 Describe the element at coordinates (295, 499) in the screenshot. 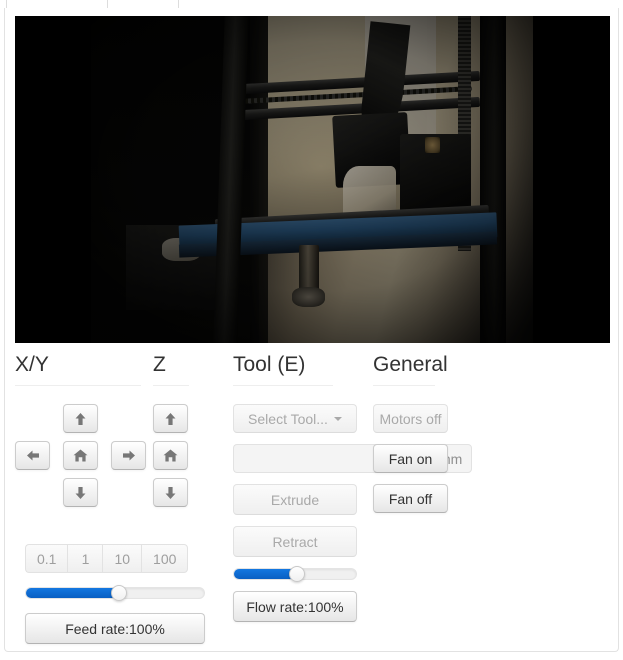

I see `extrude-button: Extrude` at that location.